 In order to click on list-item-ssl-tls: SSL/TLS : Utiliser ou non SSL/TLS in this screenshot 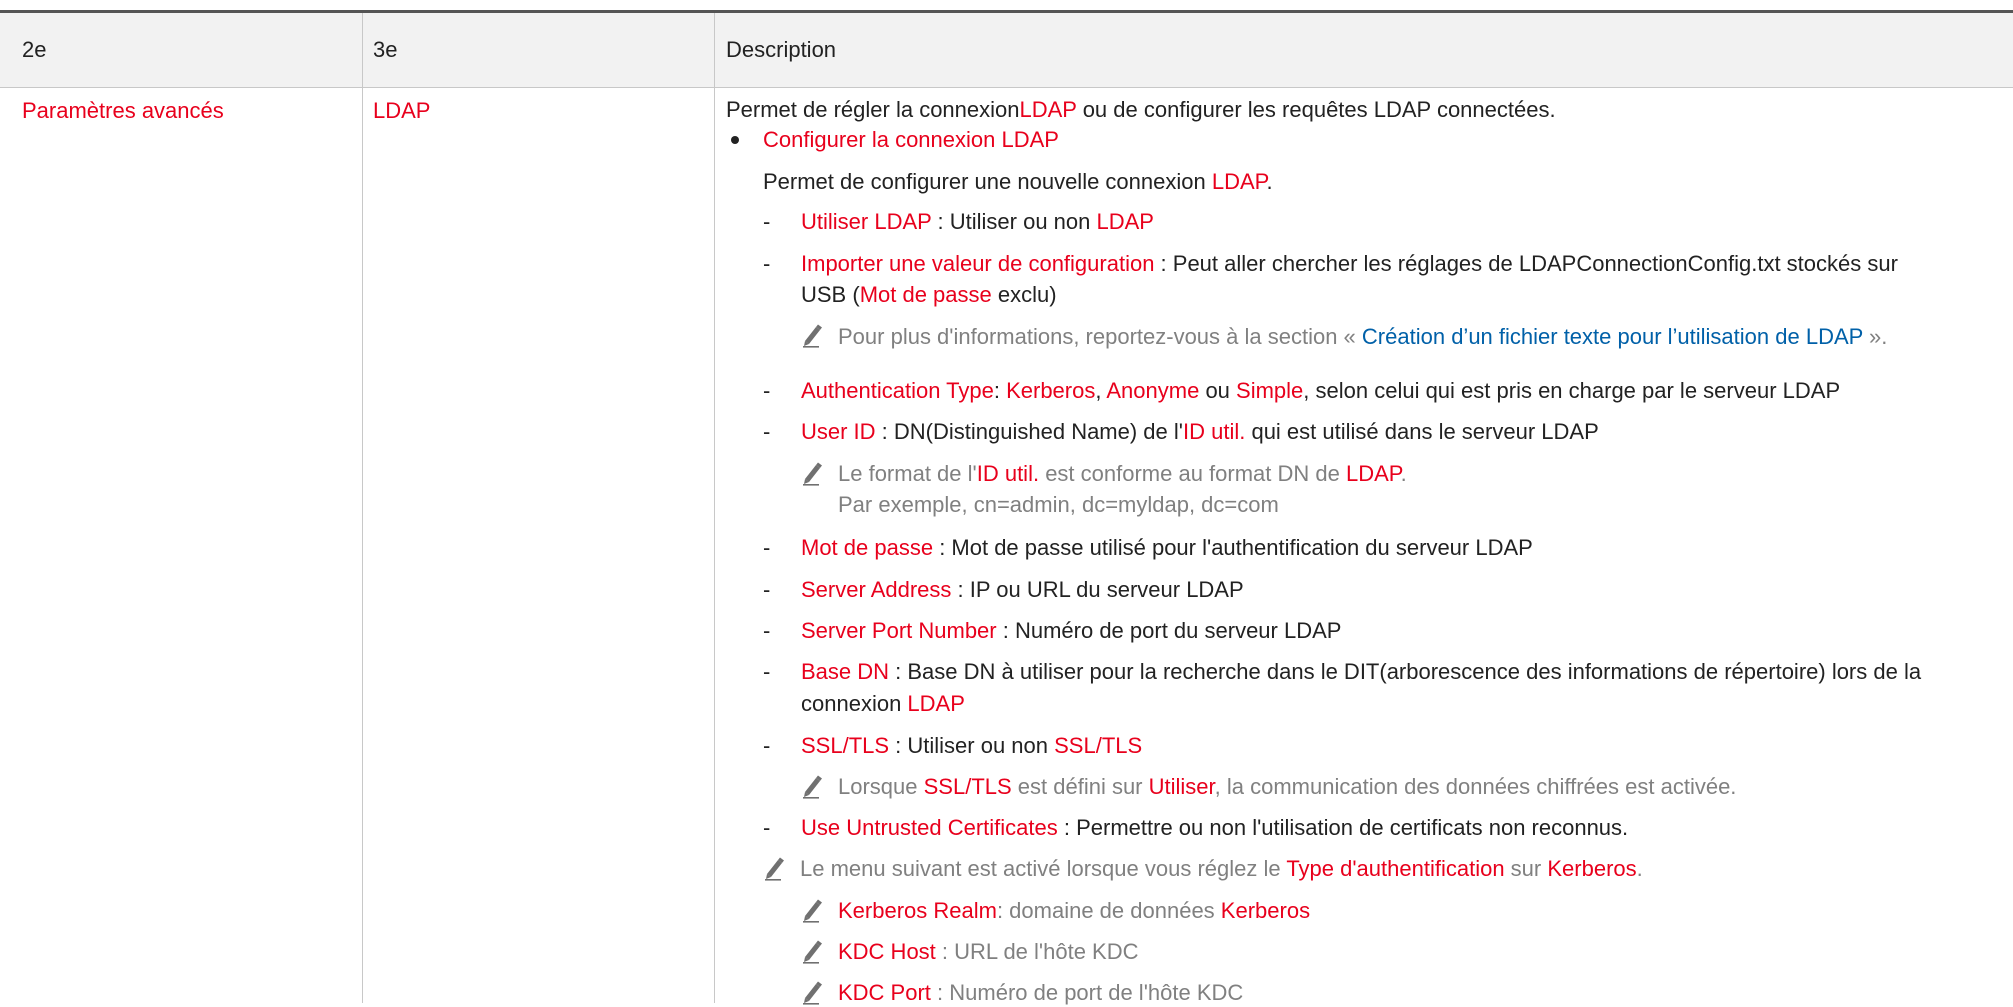, I will do `click(972, 745)`.